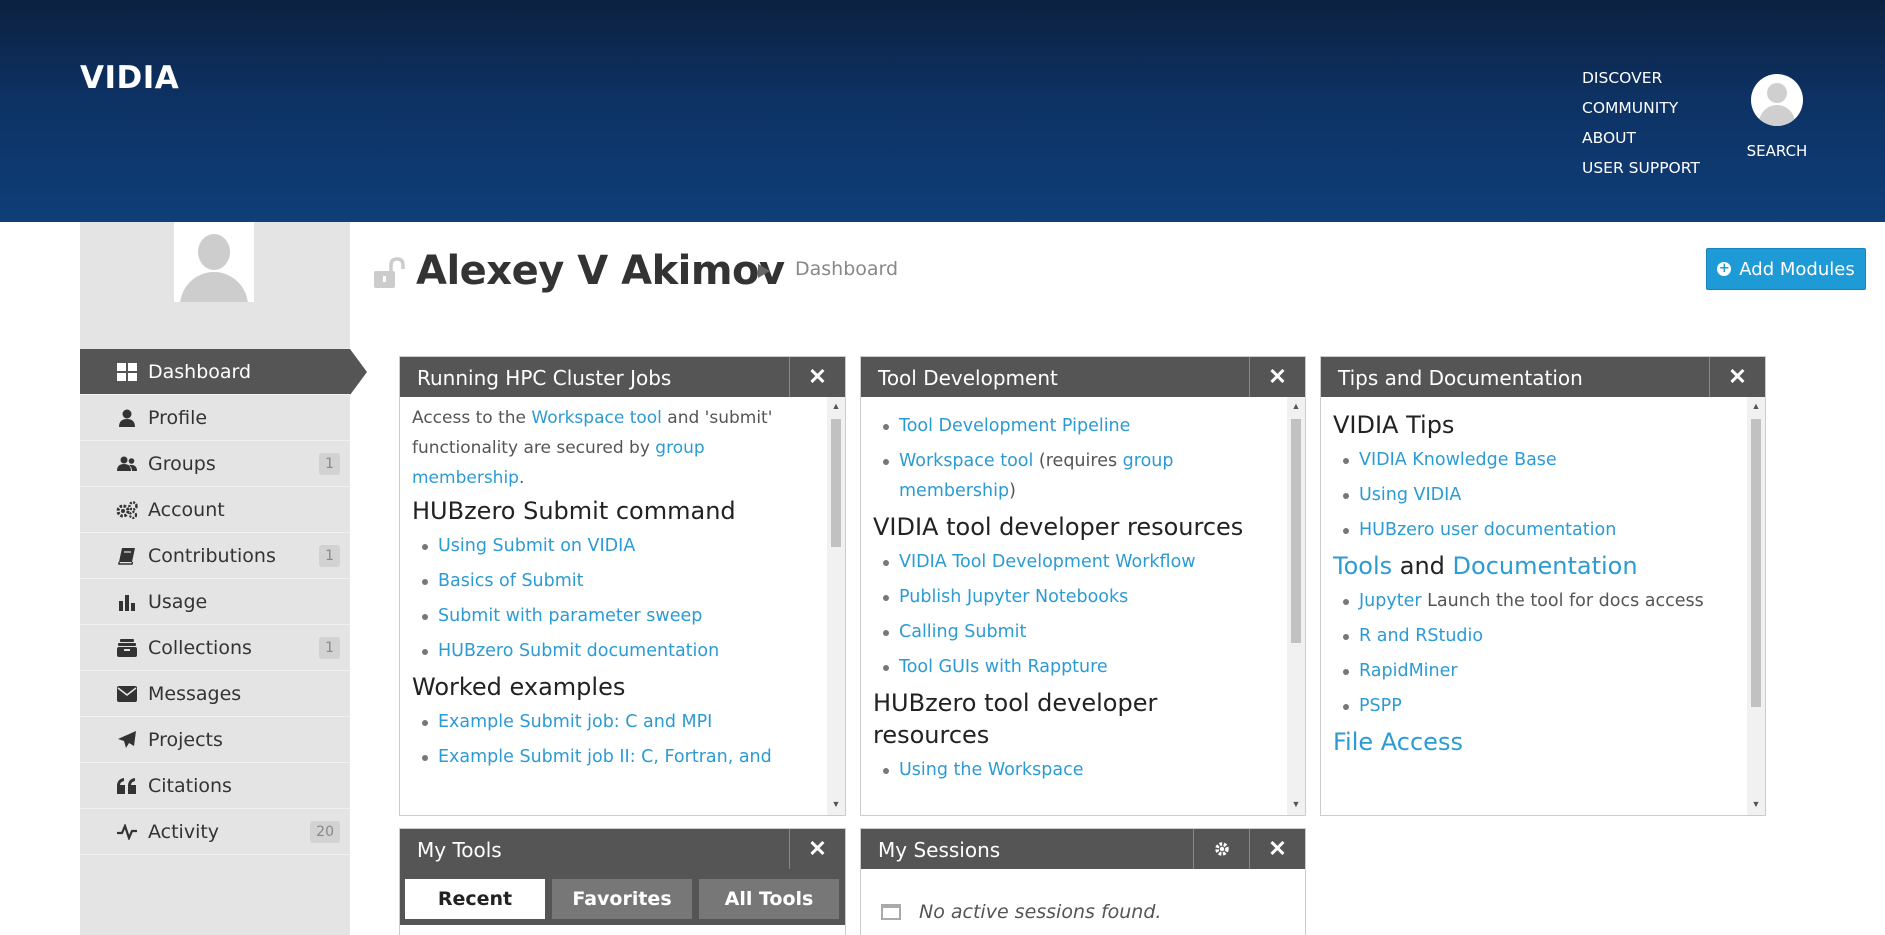 The width and height of the screenshot is (1885, 935). What do you see at coordinates (1398, 742) in the screenshot?
I see `file-access-link: File Access` at bounding box center [1398, 742].